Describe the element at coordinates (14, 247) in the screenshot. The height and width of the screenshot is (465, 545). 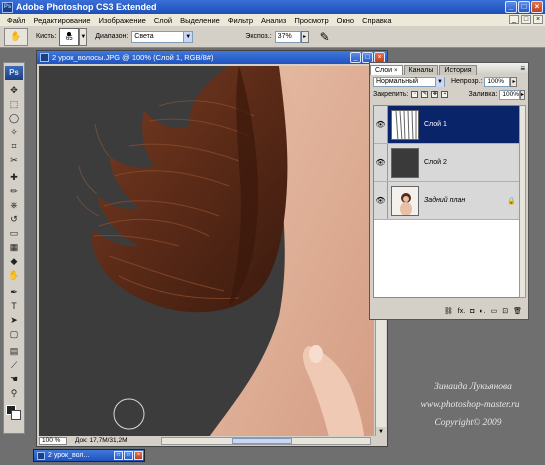
I see `gradient-tool-icon: ▦` at that location.